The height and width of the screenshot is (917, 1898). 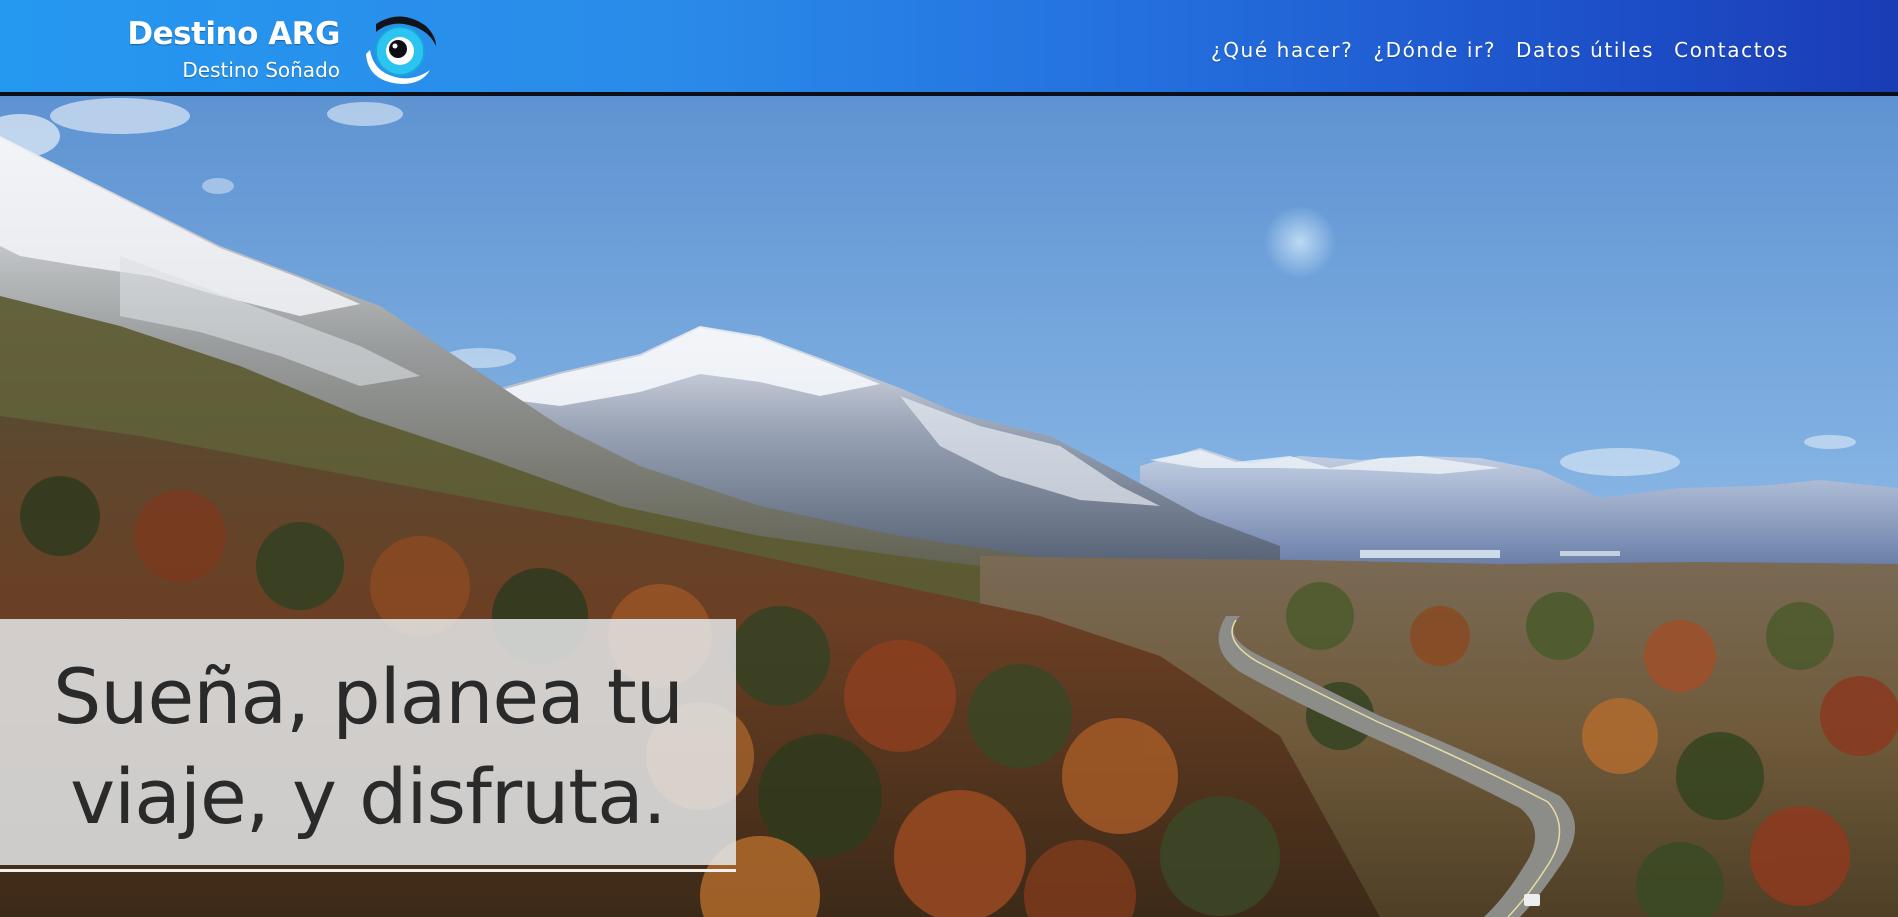 I want to click on hero-tagline: Sueña, planea tu viaje, y disfruta., so click(x=368, y=747).